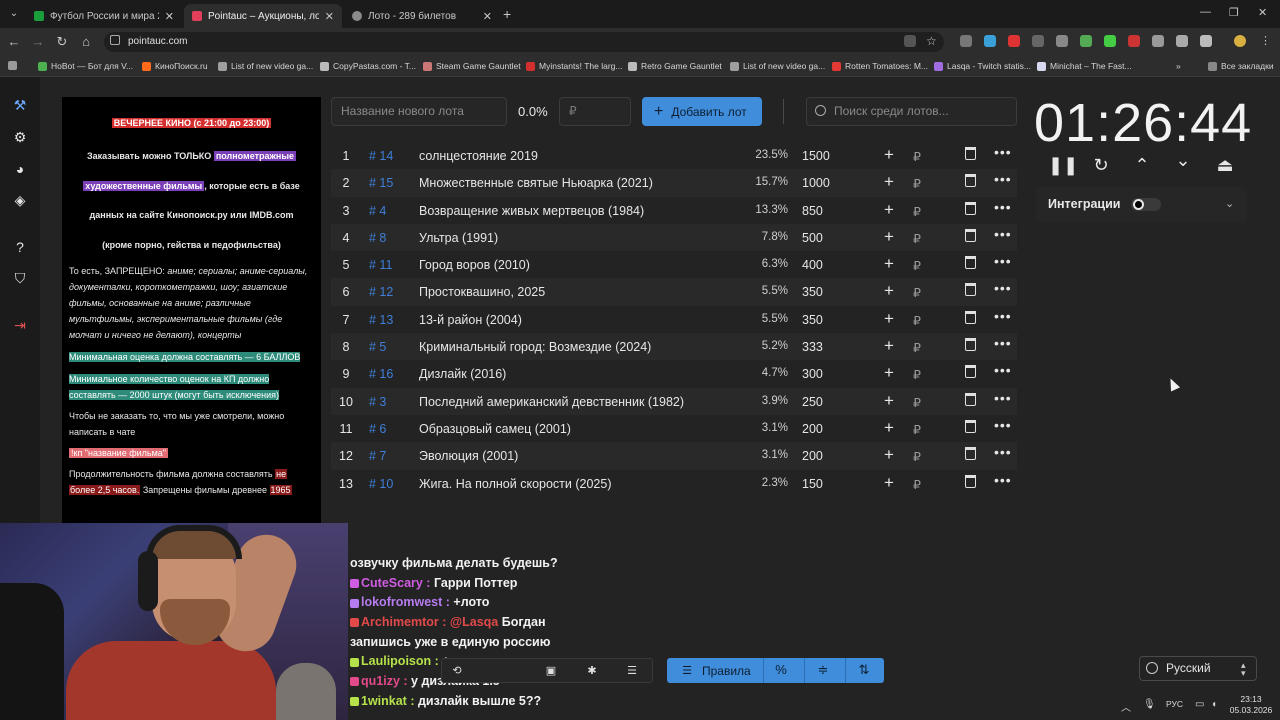  What do you see at coordinates (377, 402) in the screenshot?
I see `lot-id-link: # 3` at bounding box center [377, 402].